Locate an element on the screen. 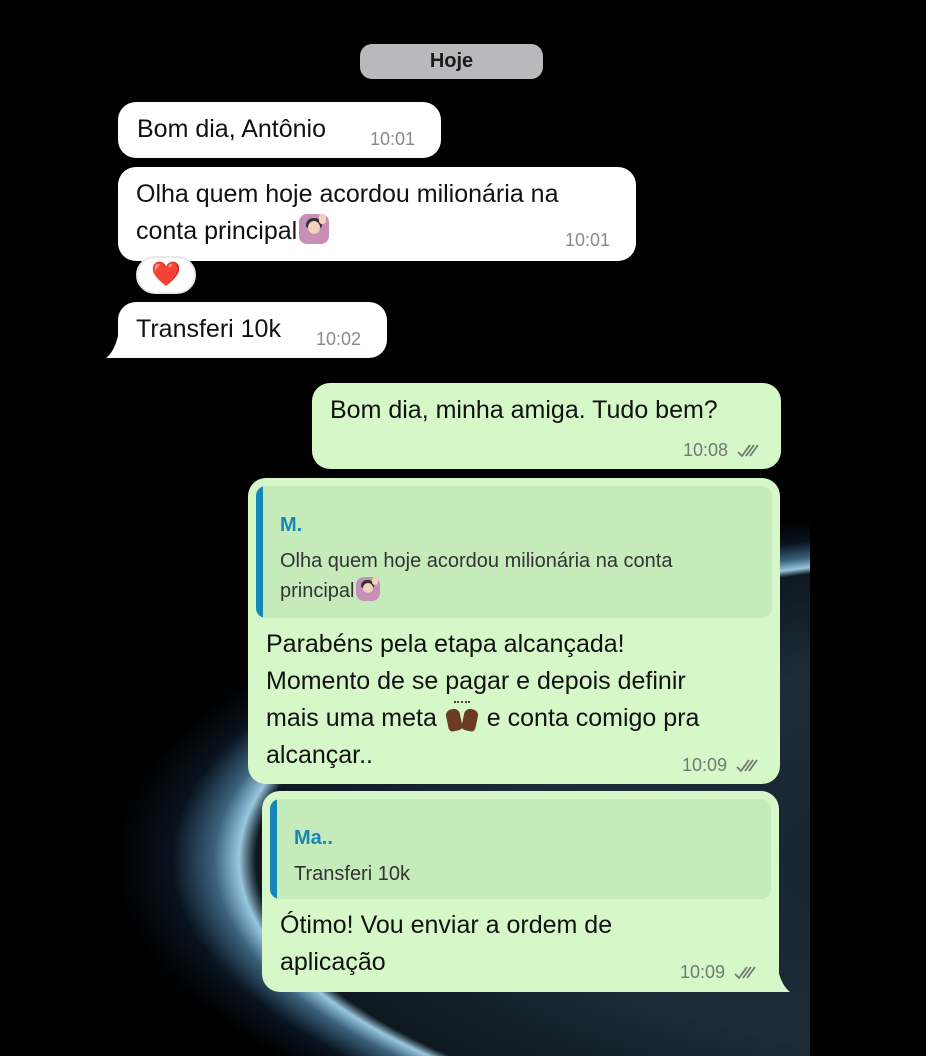 The image size is (926, 1056). message-text-line: conta principal is located at coordinates (233, 231).